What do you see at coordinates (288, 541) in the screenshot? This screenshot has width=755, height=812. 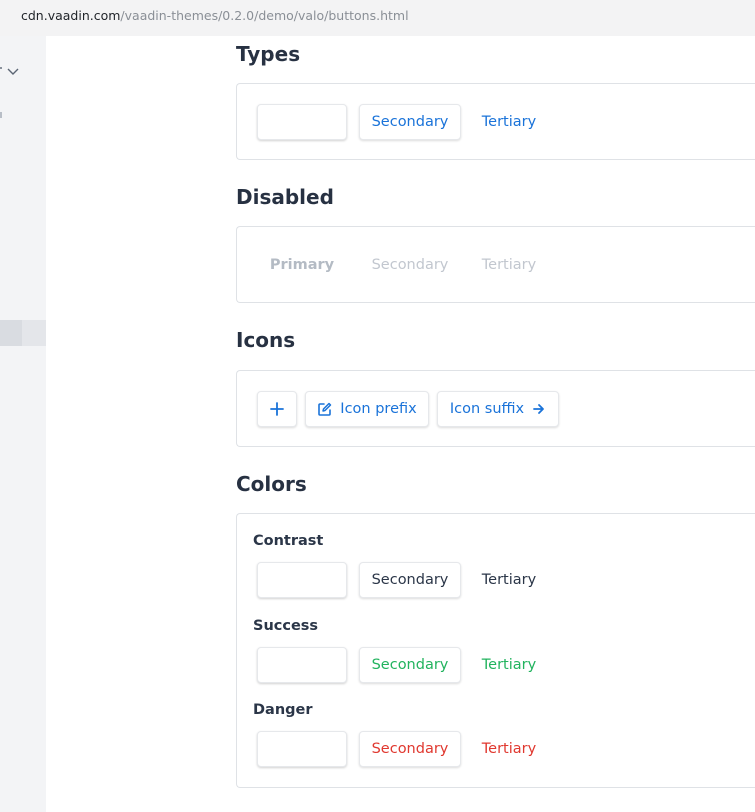 I see `contrast-label: Contrast` at bounding box center [288, 541].